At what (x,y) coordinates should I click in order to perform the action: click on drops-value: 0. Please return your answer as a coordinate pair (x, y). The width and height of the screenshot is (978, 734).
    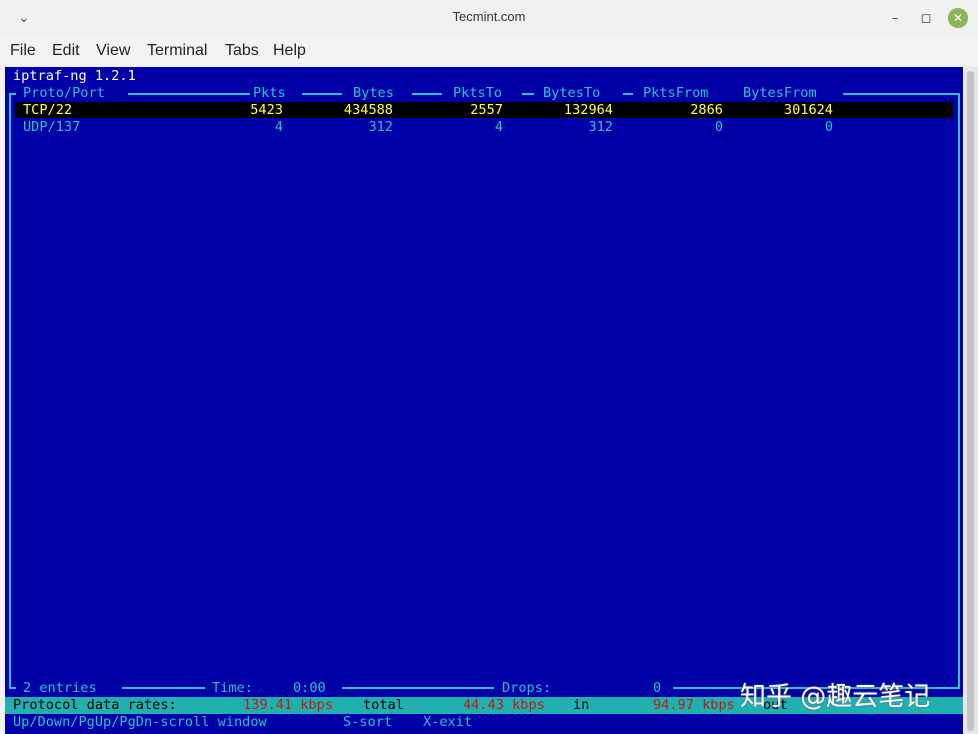
    Looking at the image, I should click on (657, 688).